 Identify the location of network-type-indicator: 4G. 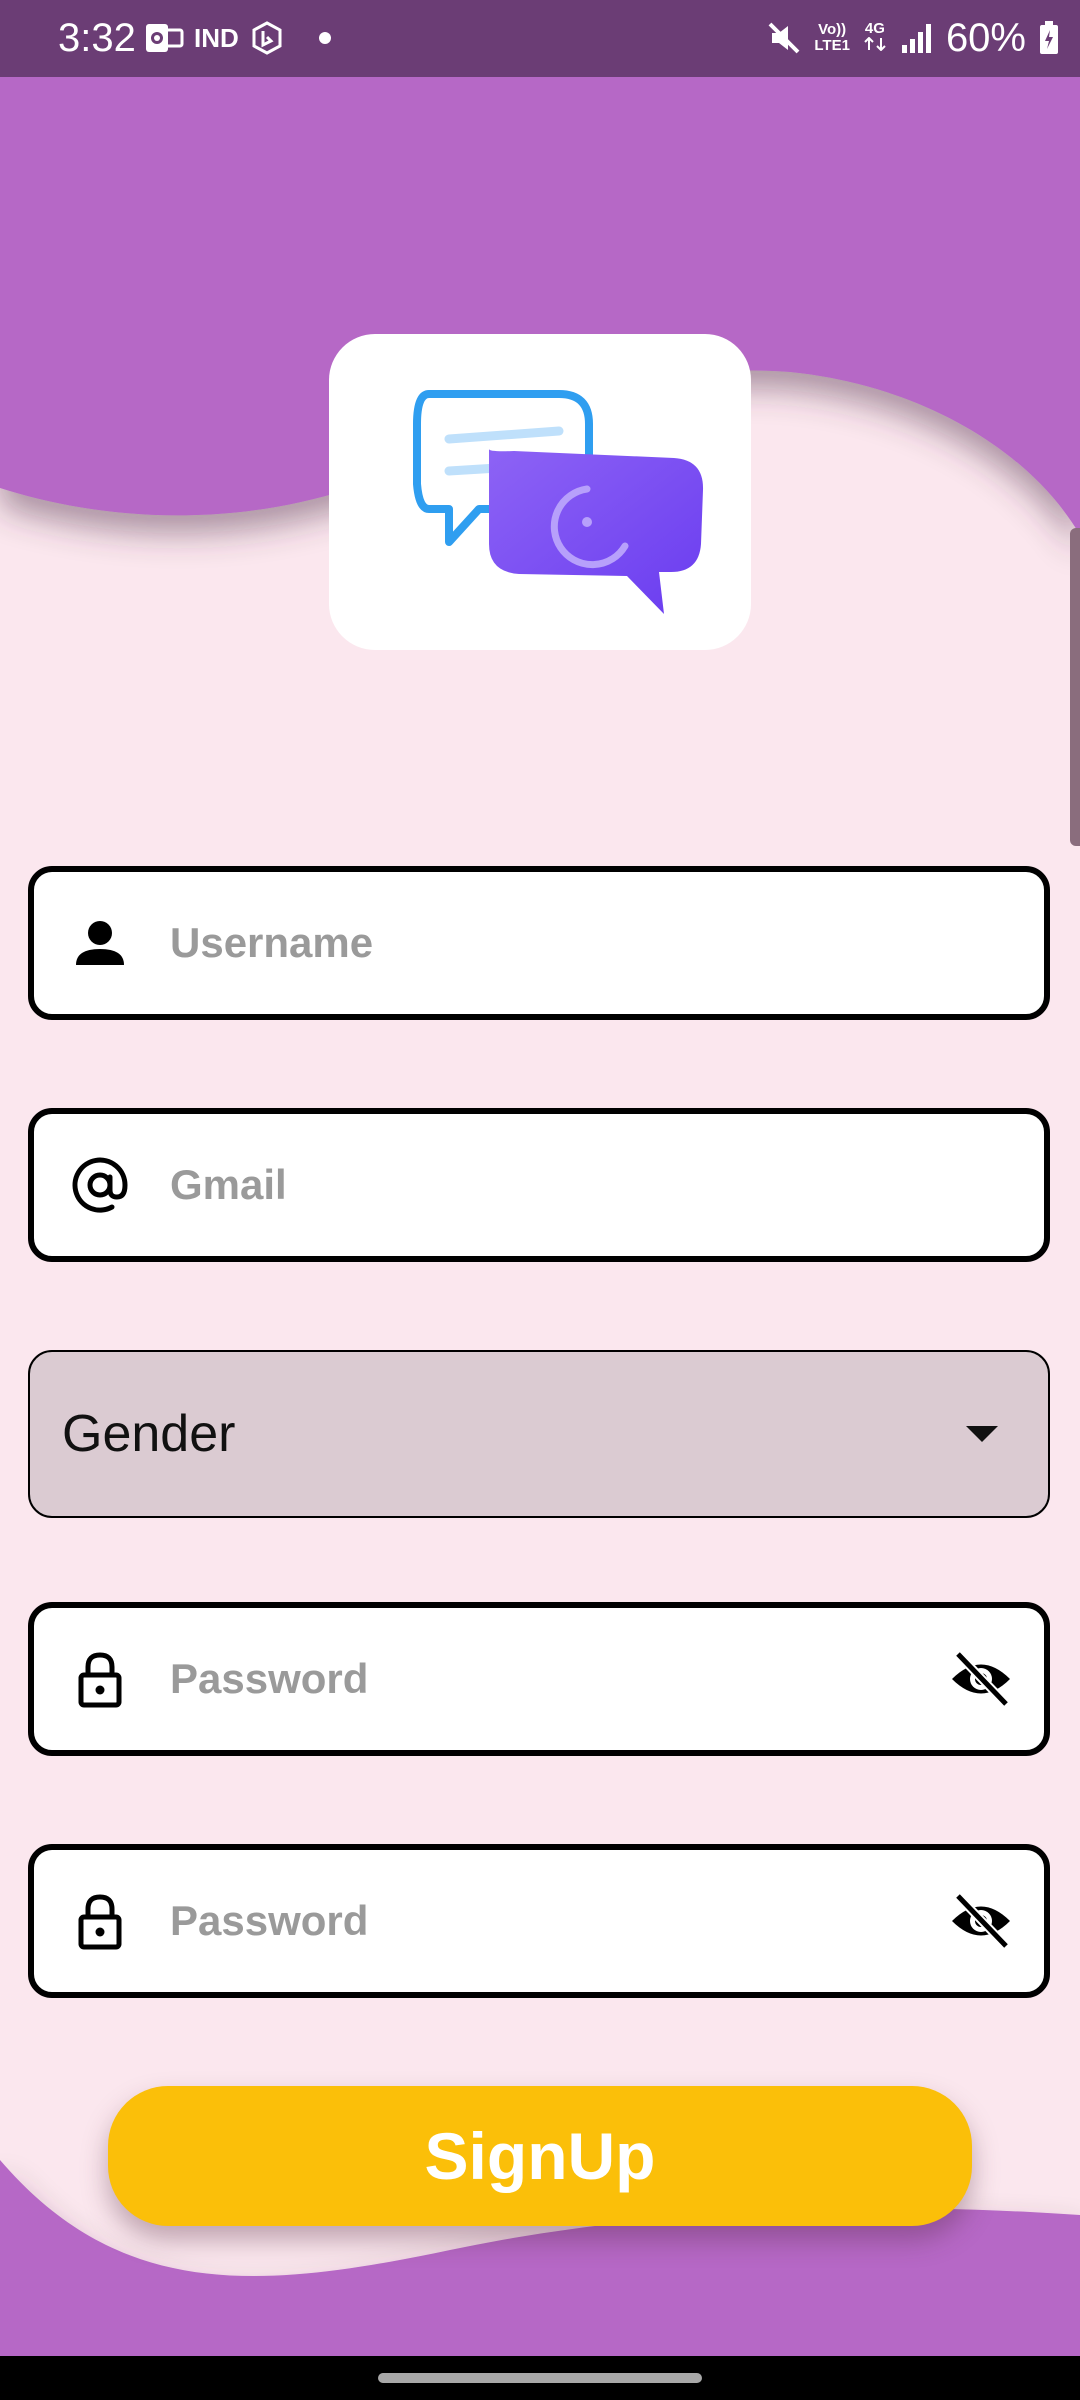
(875, 38).